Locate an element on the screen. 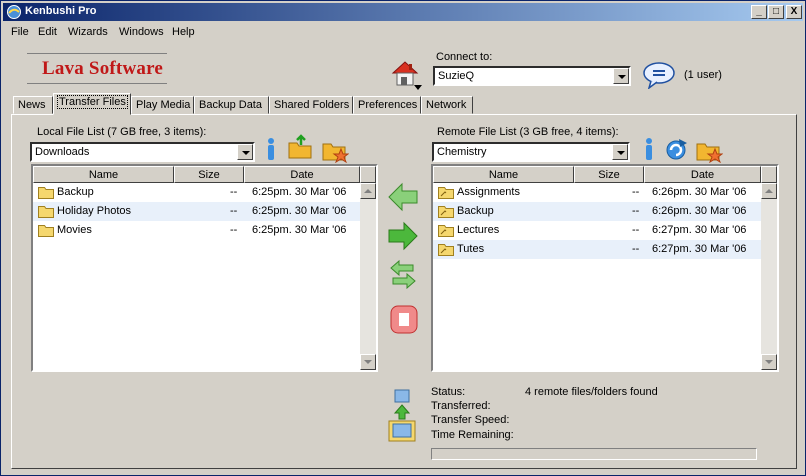 The width and height of the screenshot is (806, 476). transfer-progress-bar is located at coordinates (594, 454).